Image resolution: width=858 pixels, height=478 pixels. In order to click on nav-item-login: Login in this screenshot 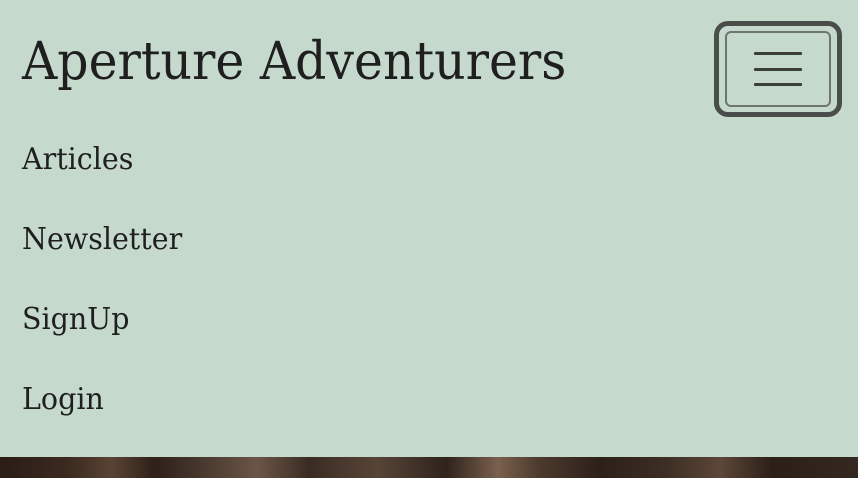, I will do `click(106, 418)`.